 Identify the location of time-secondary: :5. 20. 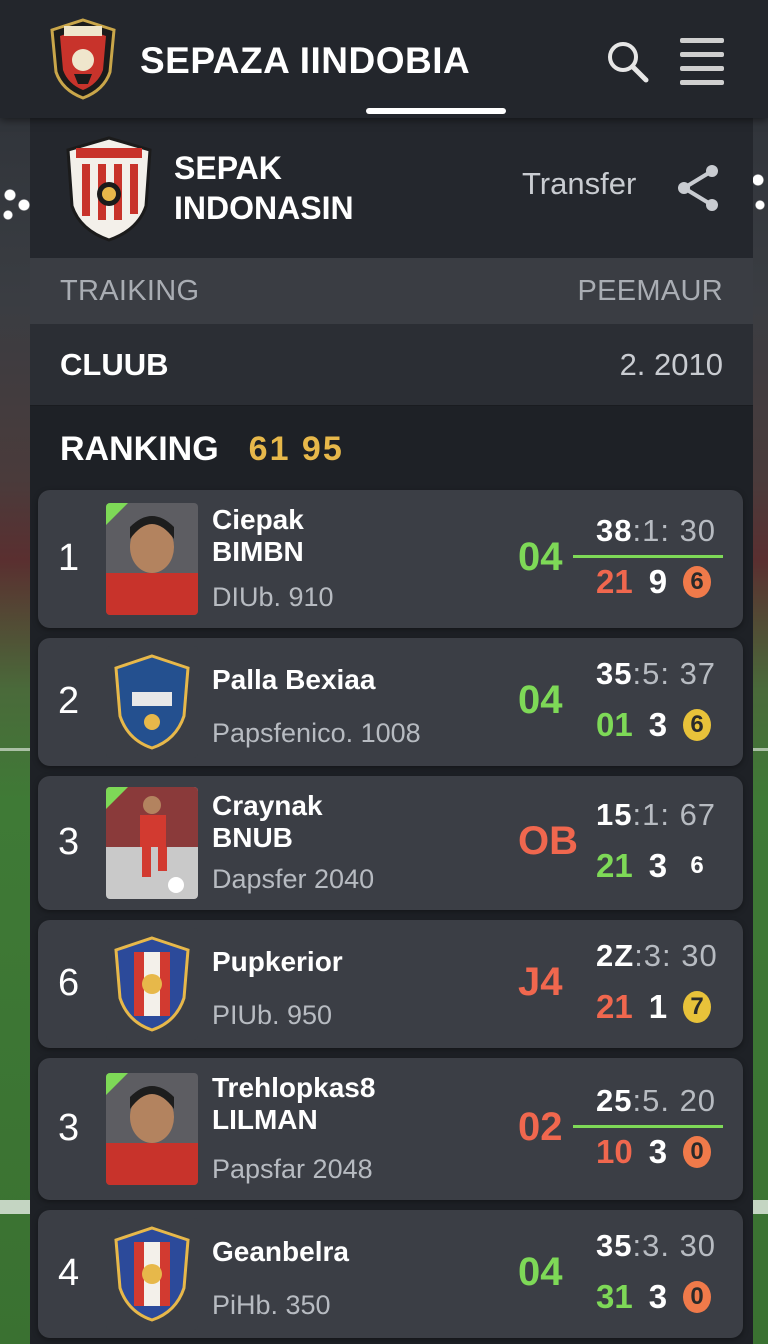
(674, 1100).